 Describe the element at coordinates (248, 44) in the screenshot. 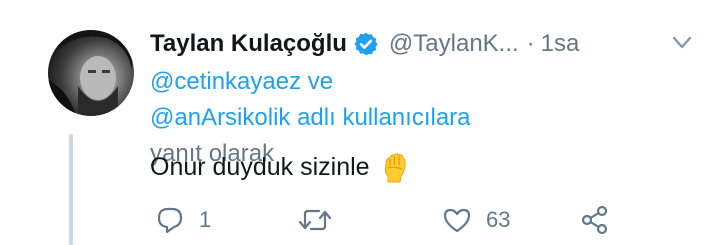

I see `author-name: Taylan Kulaçoğlu` at that location.